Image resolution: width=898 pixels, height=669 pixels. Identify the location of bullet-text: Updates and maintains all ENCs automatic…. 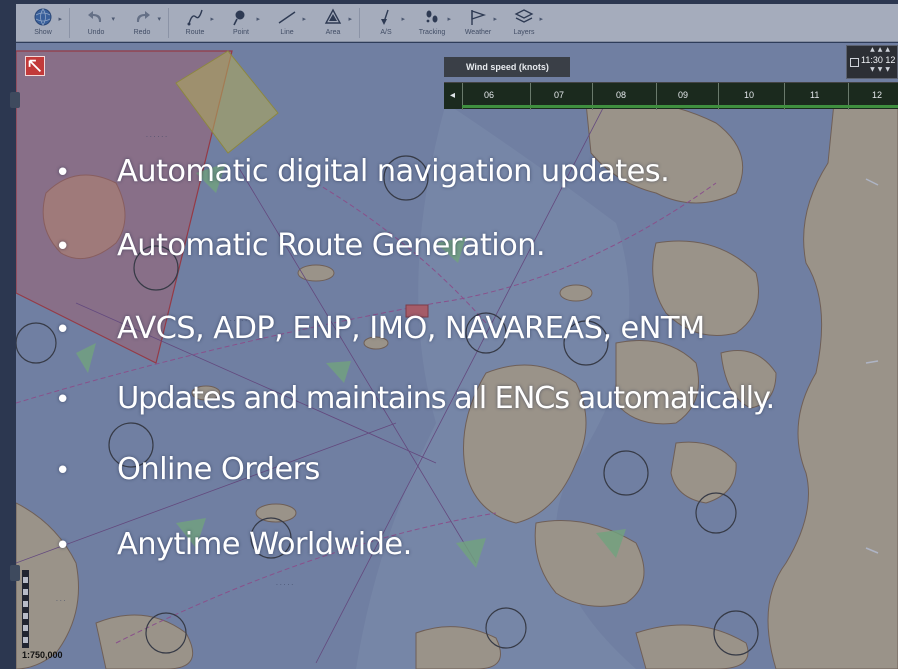
(446, 398).